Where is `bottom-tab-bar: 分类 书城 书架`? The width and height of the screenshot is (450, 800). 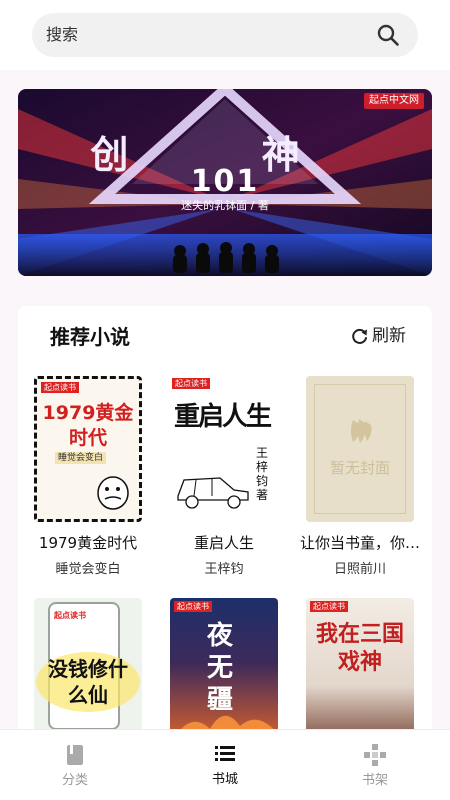 bottom-tab-bar: 分类 书城 书架 is located at coordinates (225, 764).